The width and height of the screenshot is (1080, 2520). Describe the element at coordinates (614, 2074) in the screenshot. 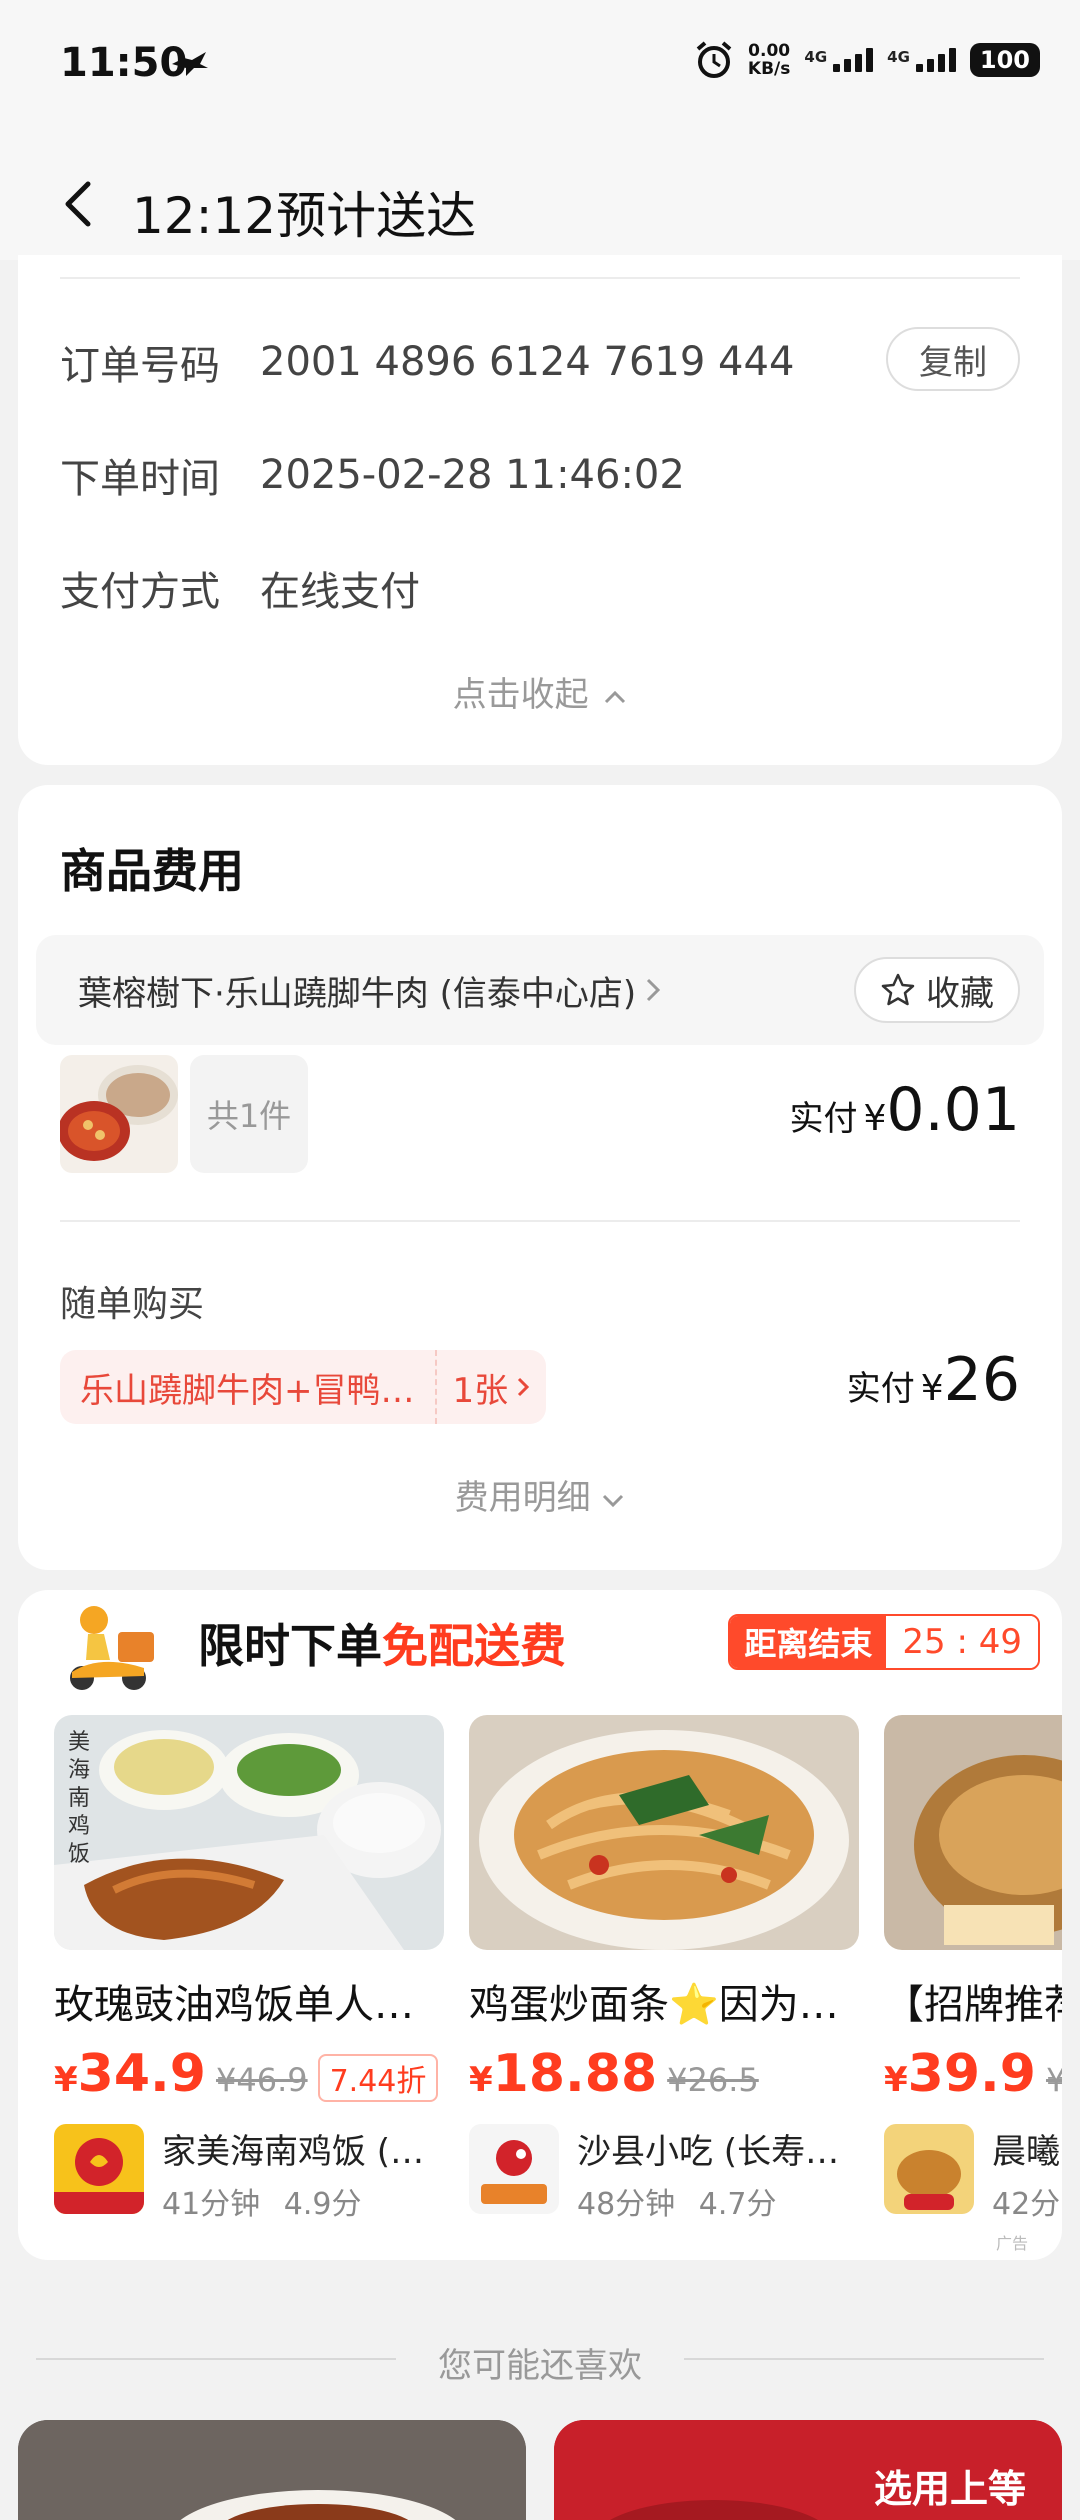

I see `deal-price: ¥18.88 ¥26.5` at that location.